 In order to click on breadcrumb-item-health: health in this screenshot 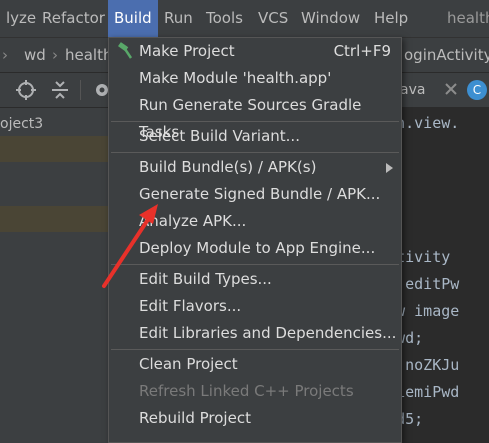, I will do `click(88, 55)`.